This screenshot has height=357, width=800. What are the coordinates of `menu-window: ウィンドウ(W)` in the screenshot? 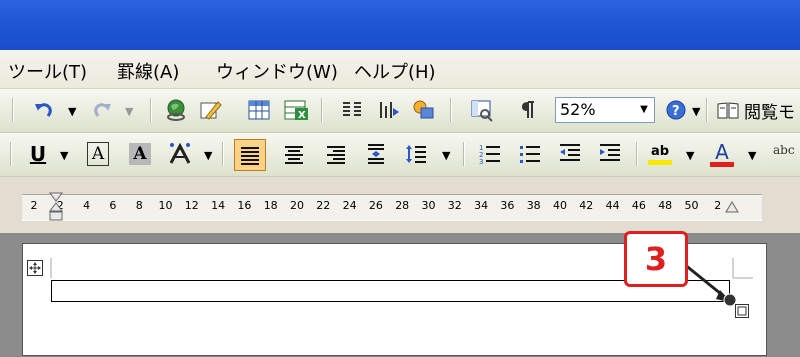 It's located at (277, 71).